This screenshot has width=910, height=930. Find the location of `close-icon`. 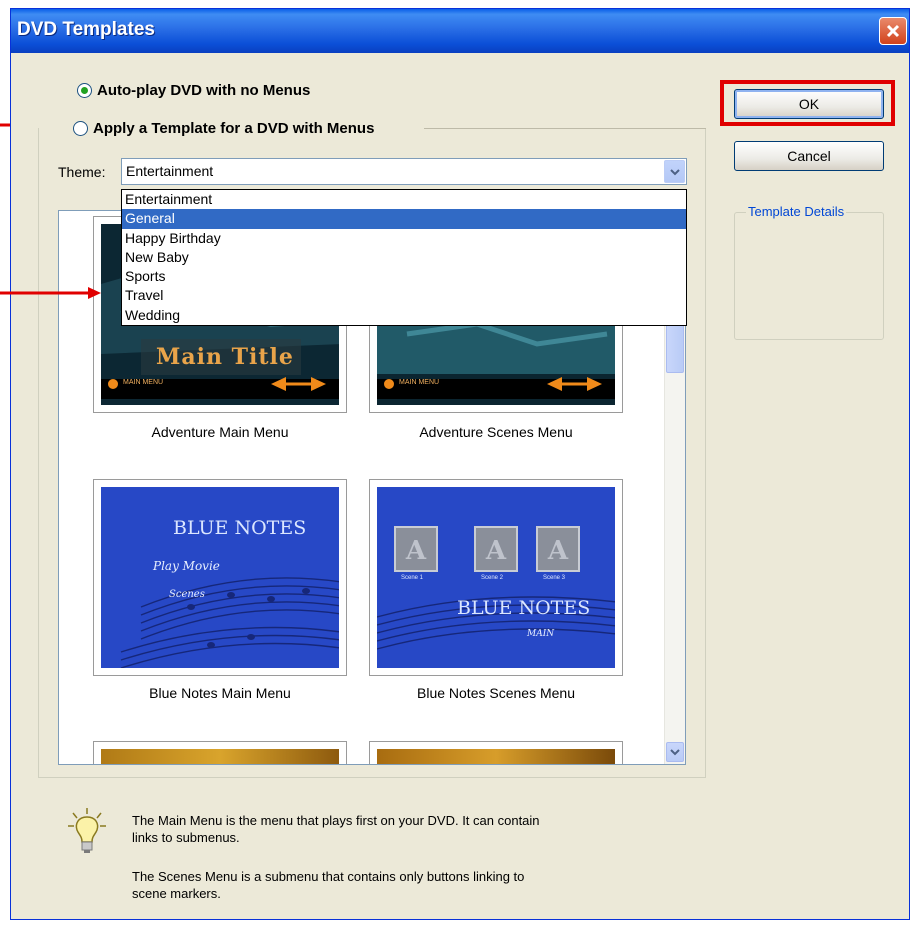

close-icon is located at coordinates (893, 31).